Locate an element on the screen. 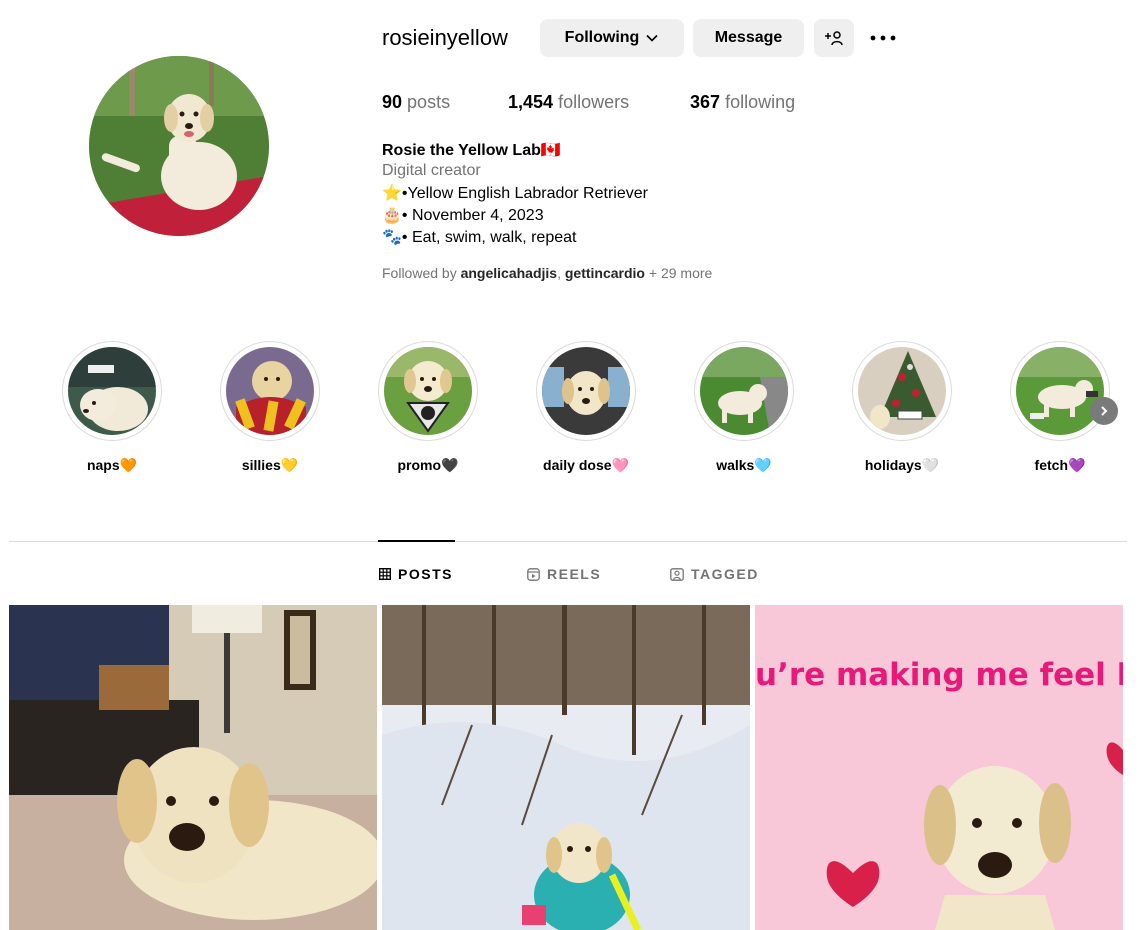  posts-count: 90 is located at coordinates (392, 102).